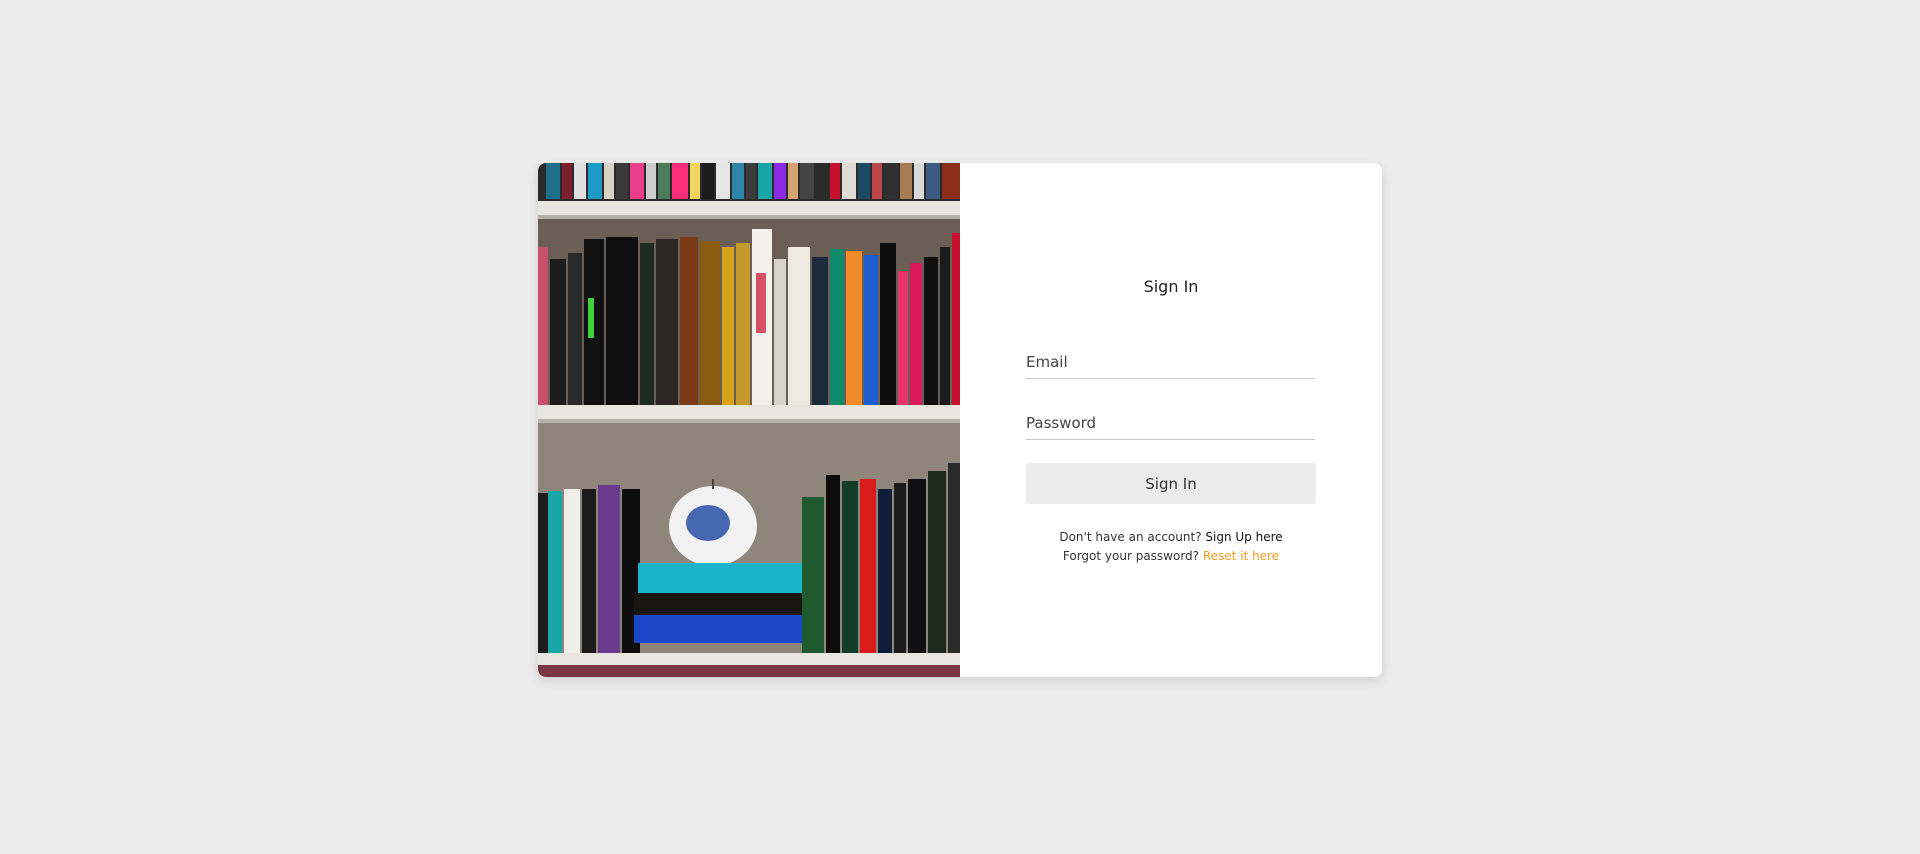 The width and height of the screenshot is (1920, 854). I want to click on reset-password-link: Reset it here, so click(1241, 556).